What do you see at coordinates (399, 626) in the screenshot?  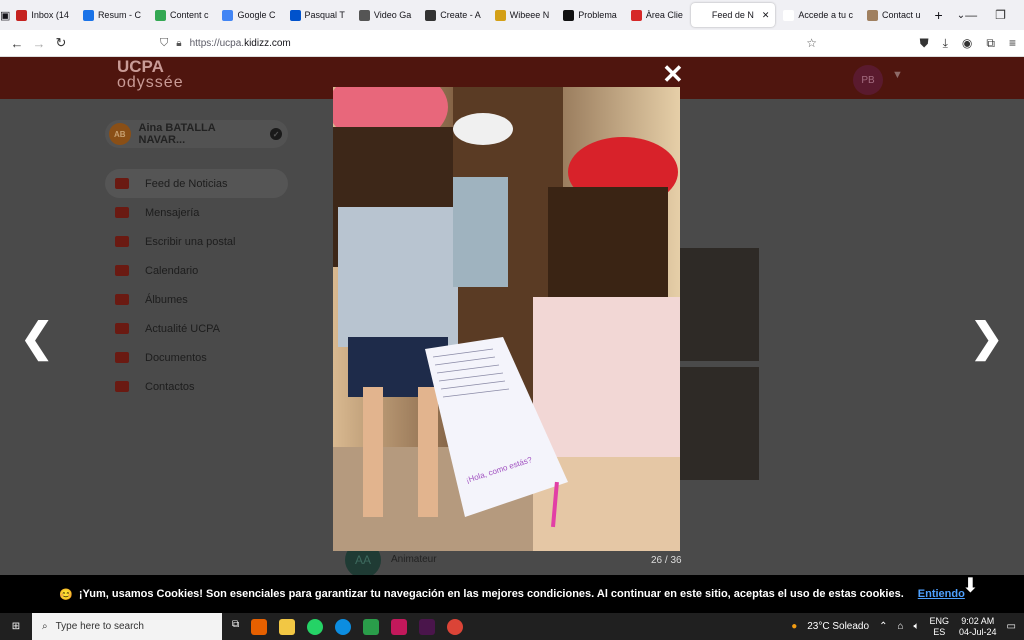 I see `app-red-icon` at bounding box center [399, 626].